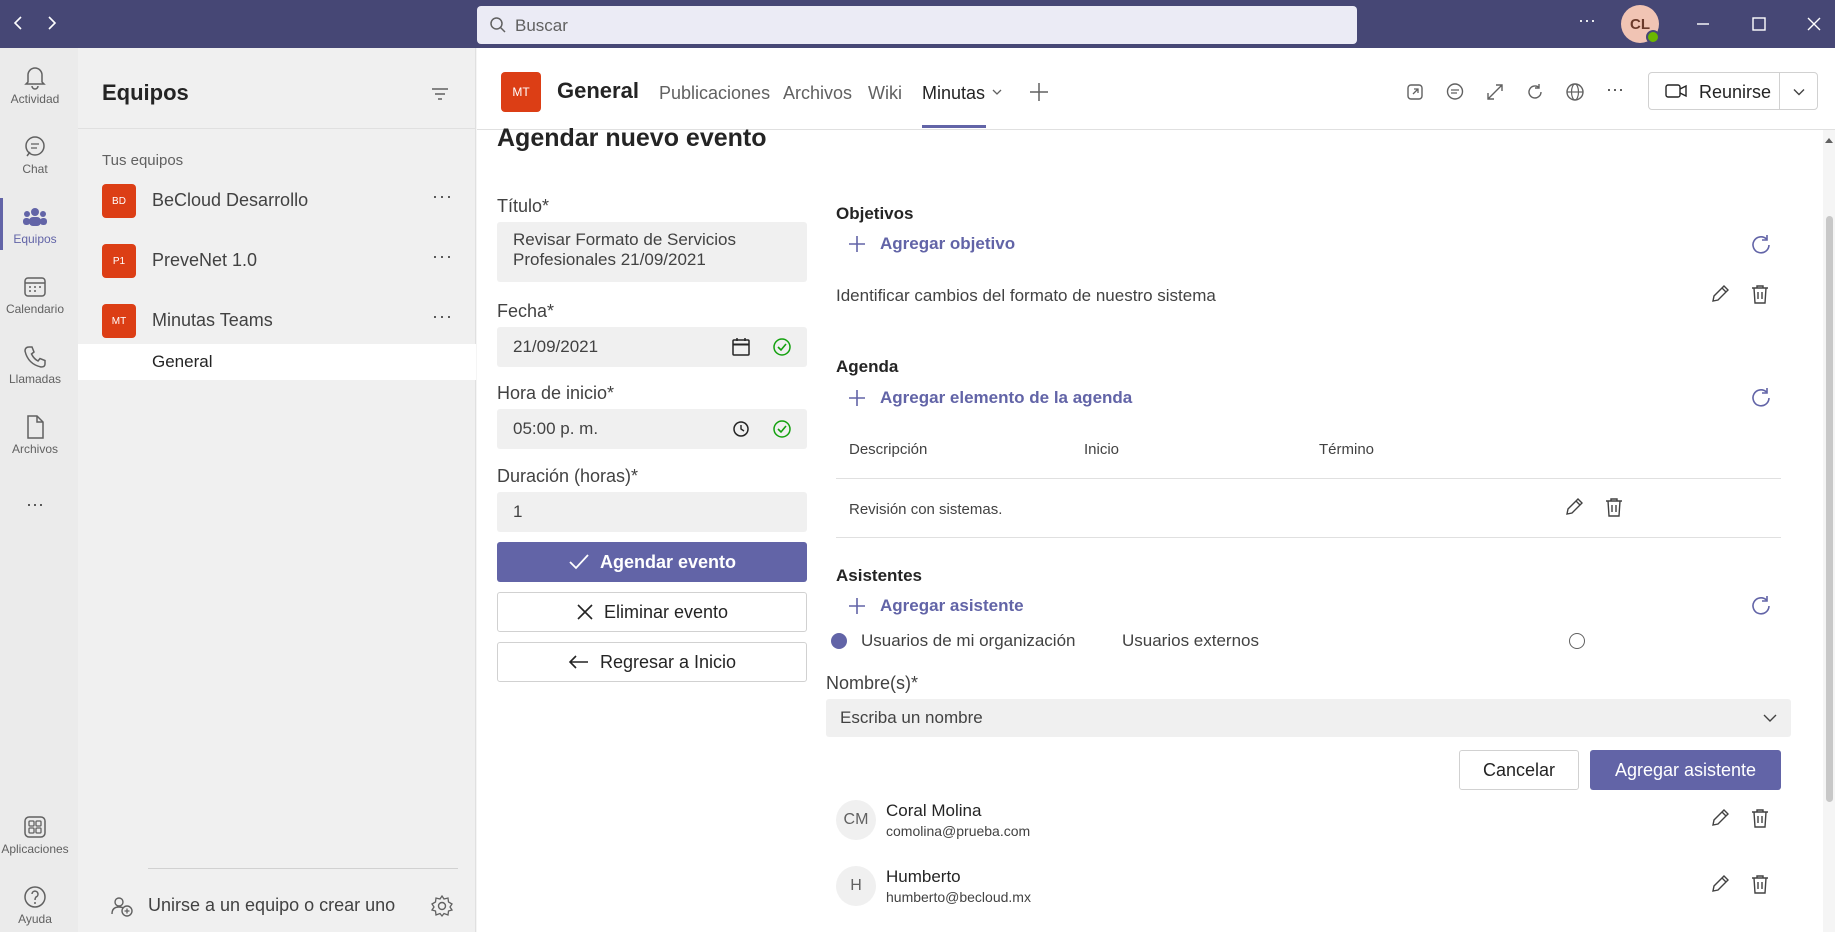 Image resolution: width=1835 pixels, height=932 pixels. I want to click on rail-item-chat: Chat, so click(35, 155).